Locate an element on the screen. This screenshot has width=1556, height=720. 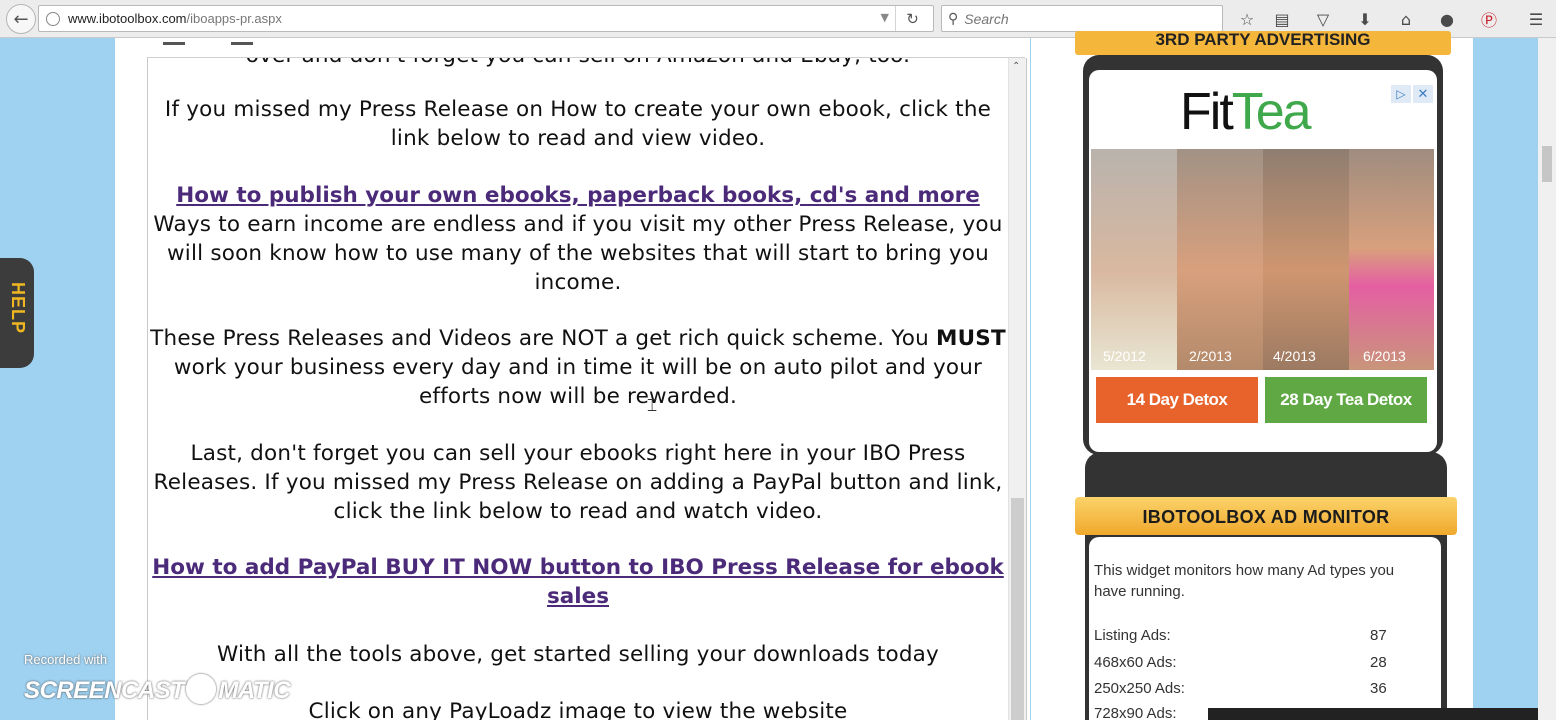
ad-monitor-title: IBOTOOLBOX AD MONITOR is located at coordinates (1266, 516).